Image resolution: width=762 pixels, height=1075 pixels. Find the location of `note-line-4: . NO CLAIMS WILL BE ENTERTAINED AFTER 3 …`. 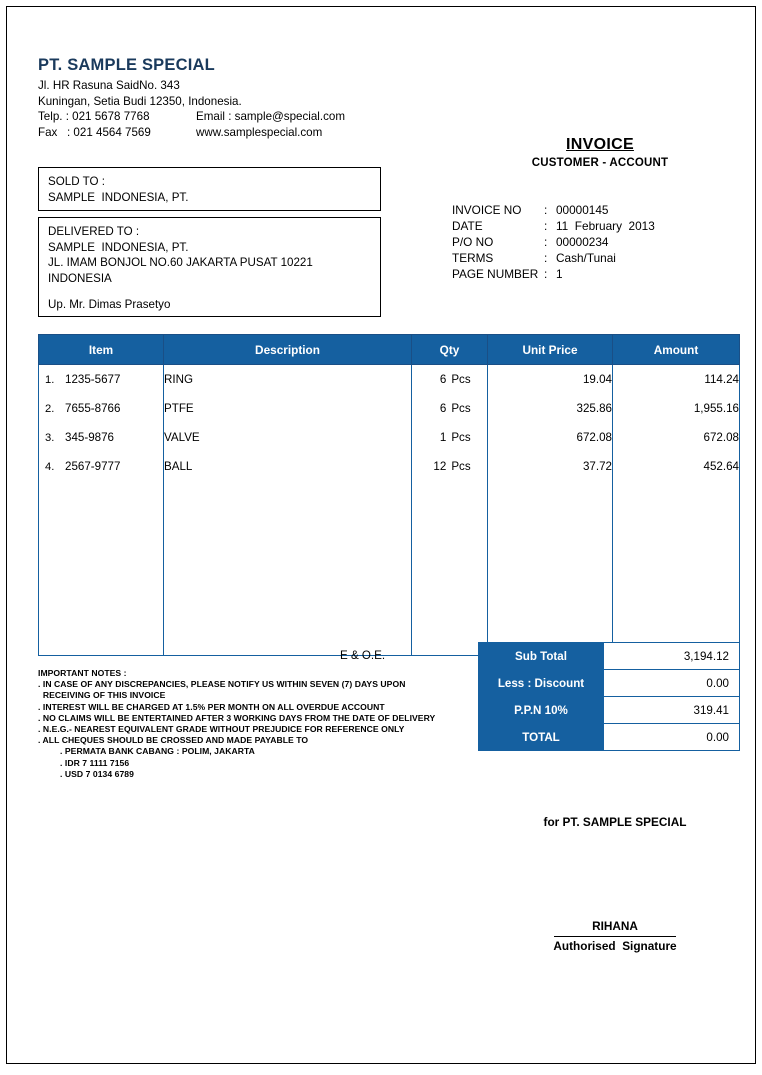

note-line-4: . NO CLAIMS WILL BE ENTERTAINED AFTER 3 … is located at coordinates (237, 717).